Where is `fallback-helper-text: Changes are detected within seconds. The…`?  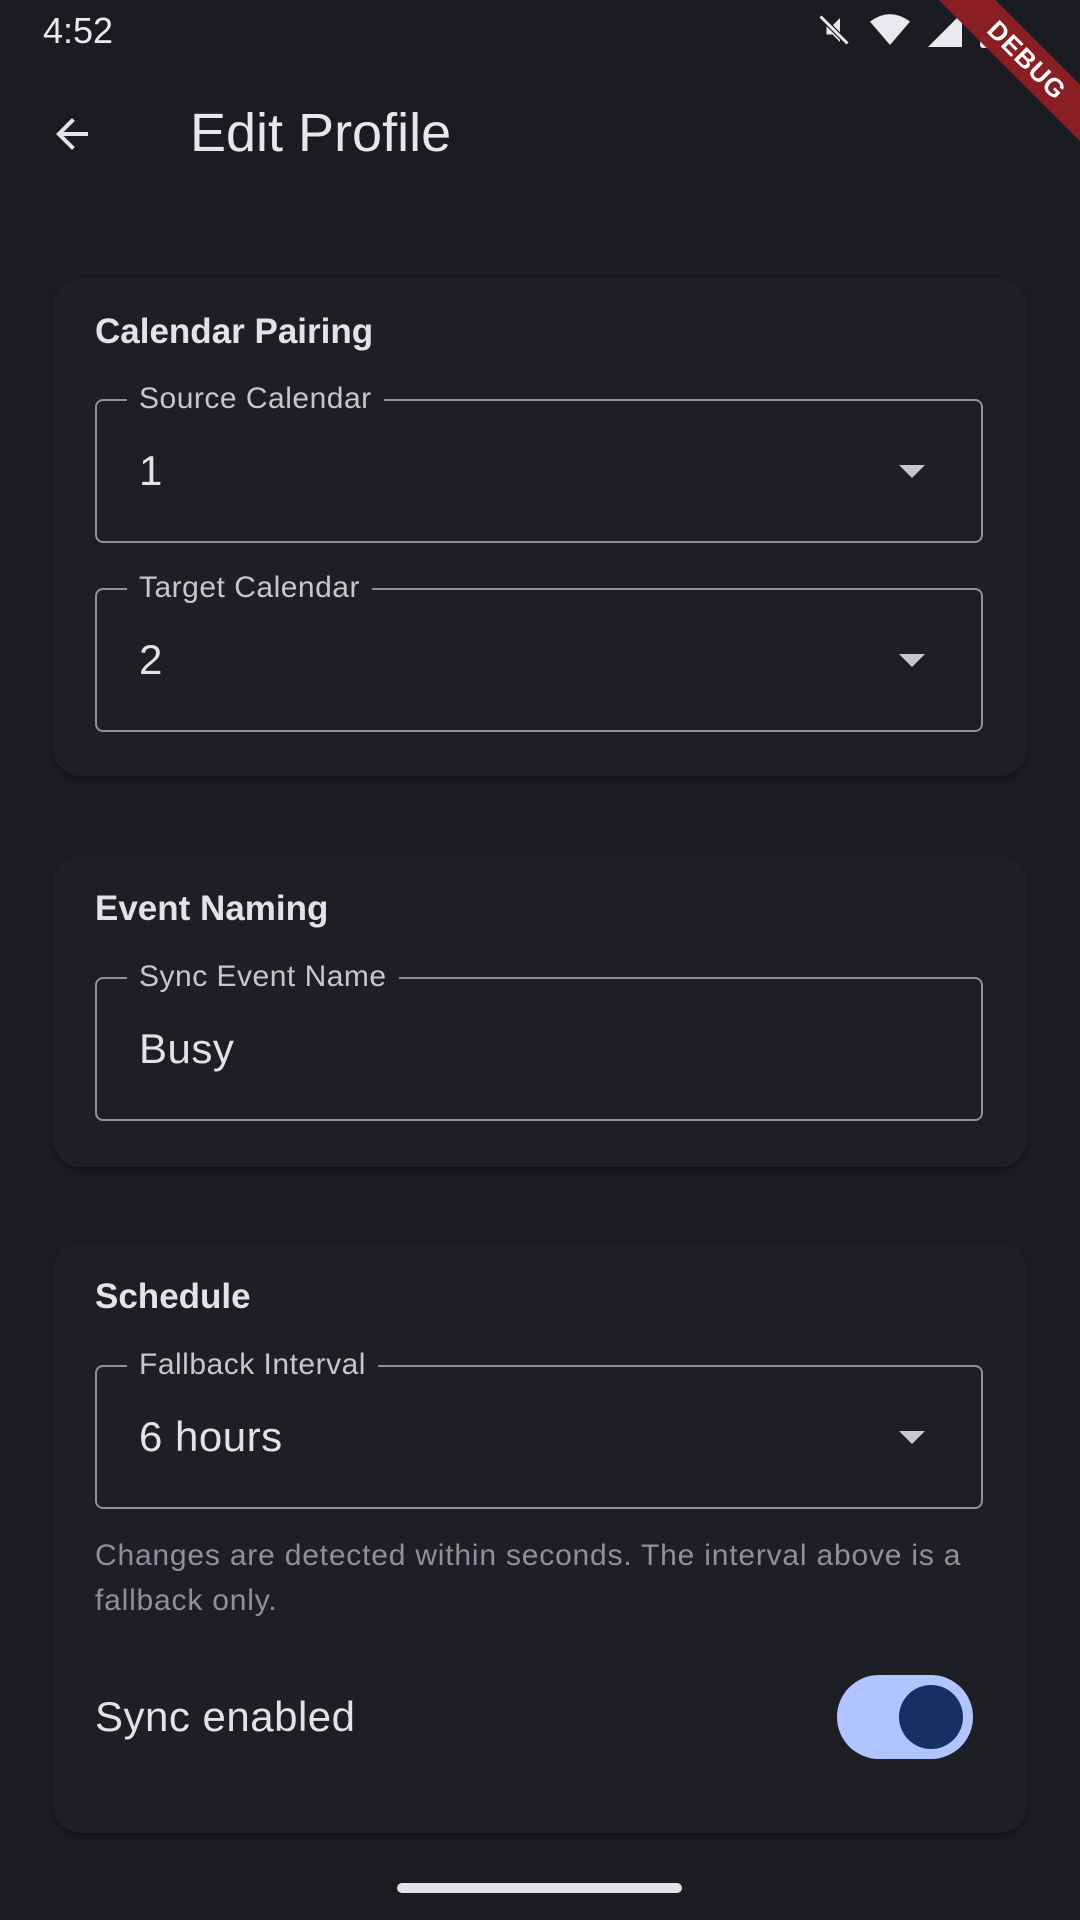
fallback-helper-text: Changes are detected within seconds. The… is located at coordinates (528, 1578).